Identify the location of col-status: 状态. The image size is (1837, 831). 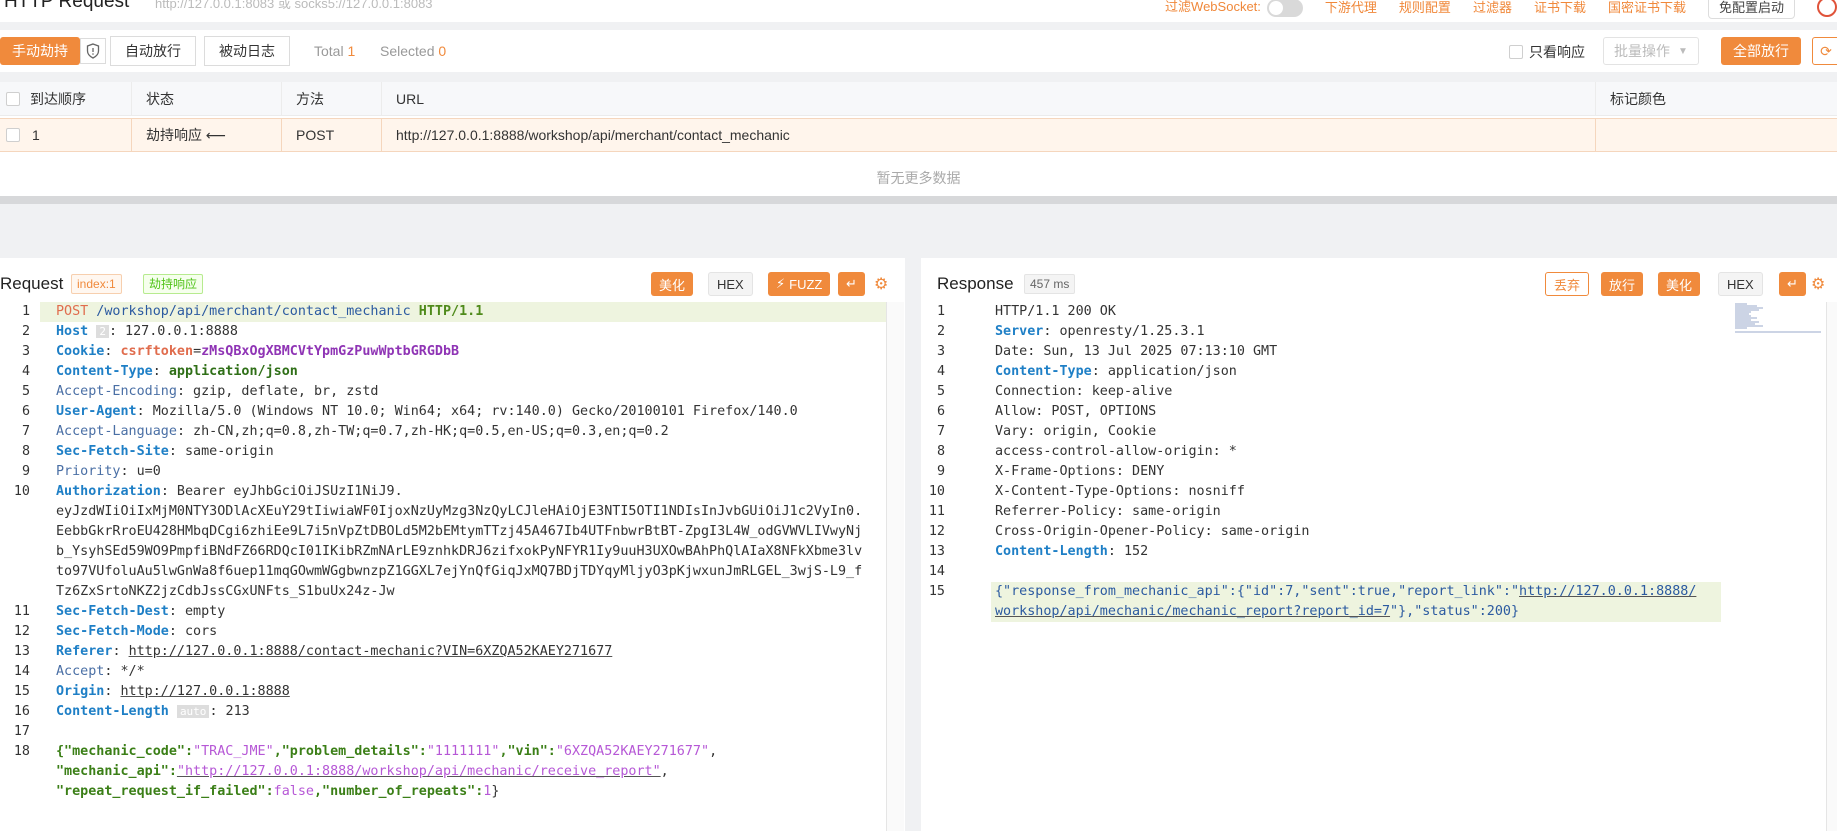
(207, 98).